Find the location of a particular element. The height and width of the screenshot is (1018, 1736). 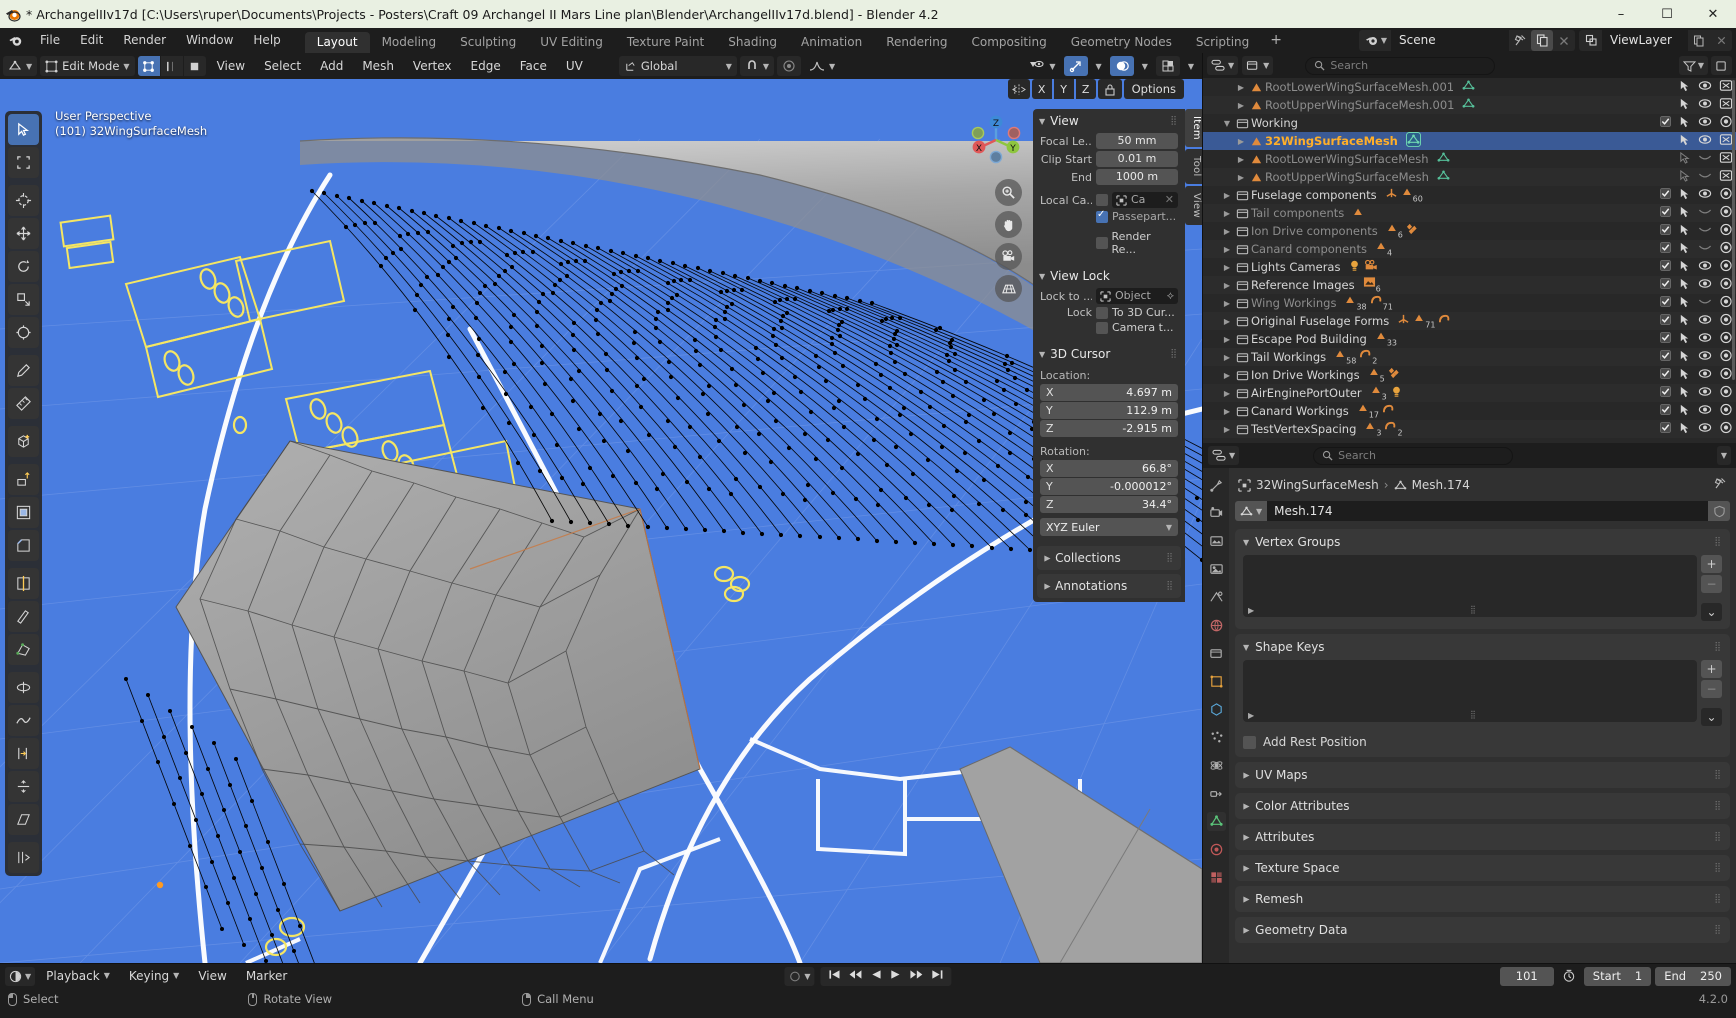

shear-tool is located at coordinates (23, 819).